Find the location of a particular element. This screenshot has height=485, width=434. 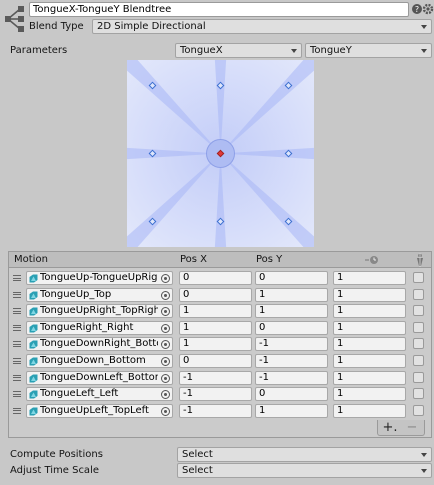

parameter-x-dropdown: TongueX is located at coordinates (238, 50).